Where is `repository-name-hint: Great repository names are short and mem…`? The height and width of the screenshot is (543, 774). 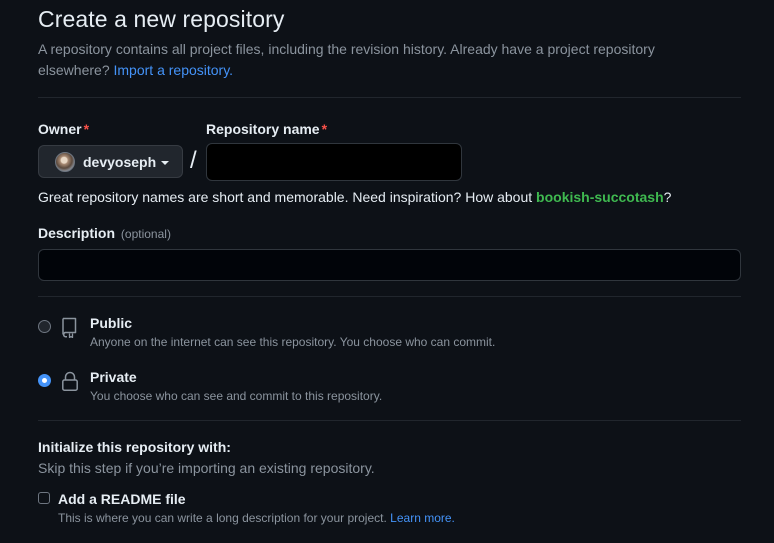
repository-name-hint: Great repository names are short and mem… is located at coordinates (354, 197).